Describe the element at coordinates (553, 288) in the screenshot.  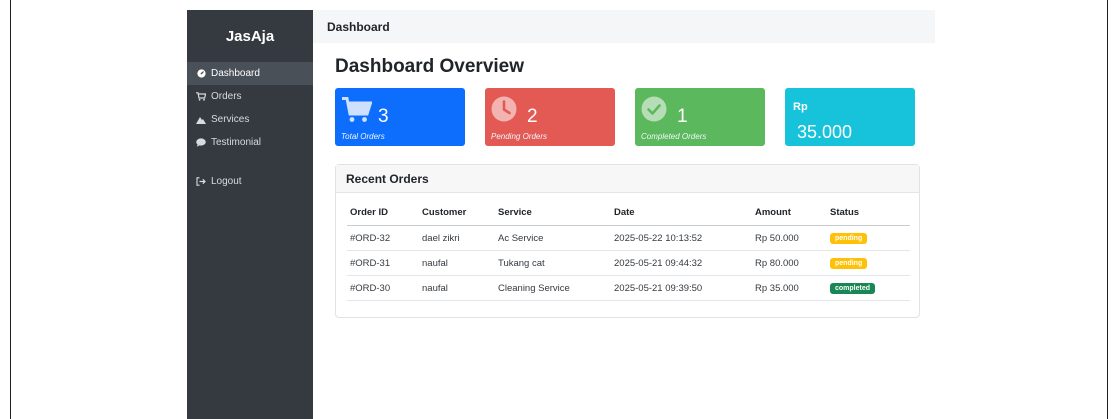
I see `service-cell: Cleaning Service` at that location.